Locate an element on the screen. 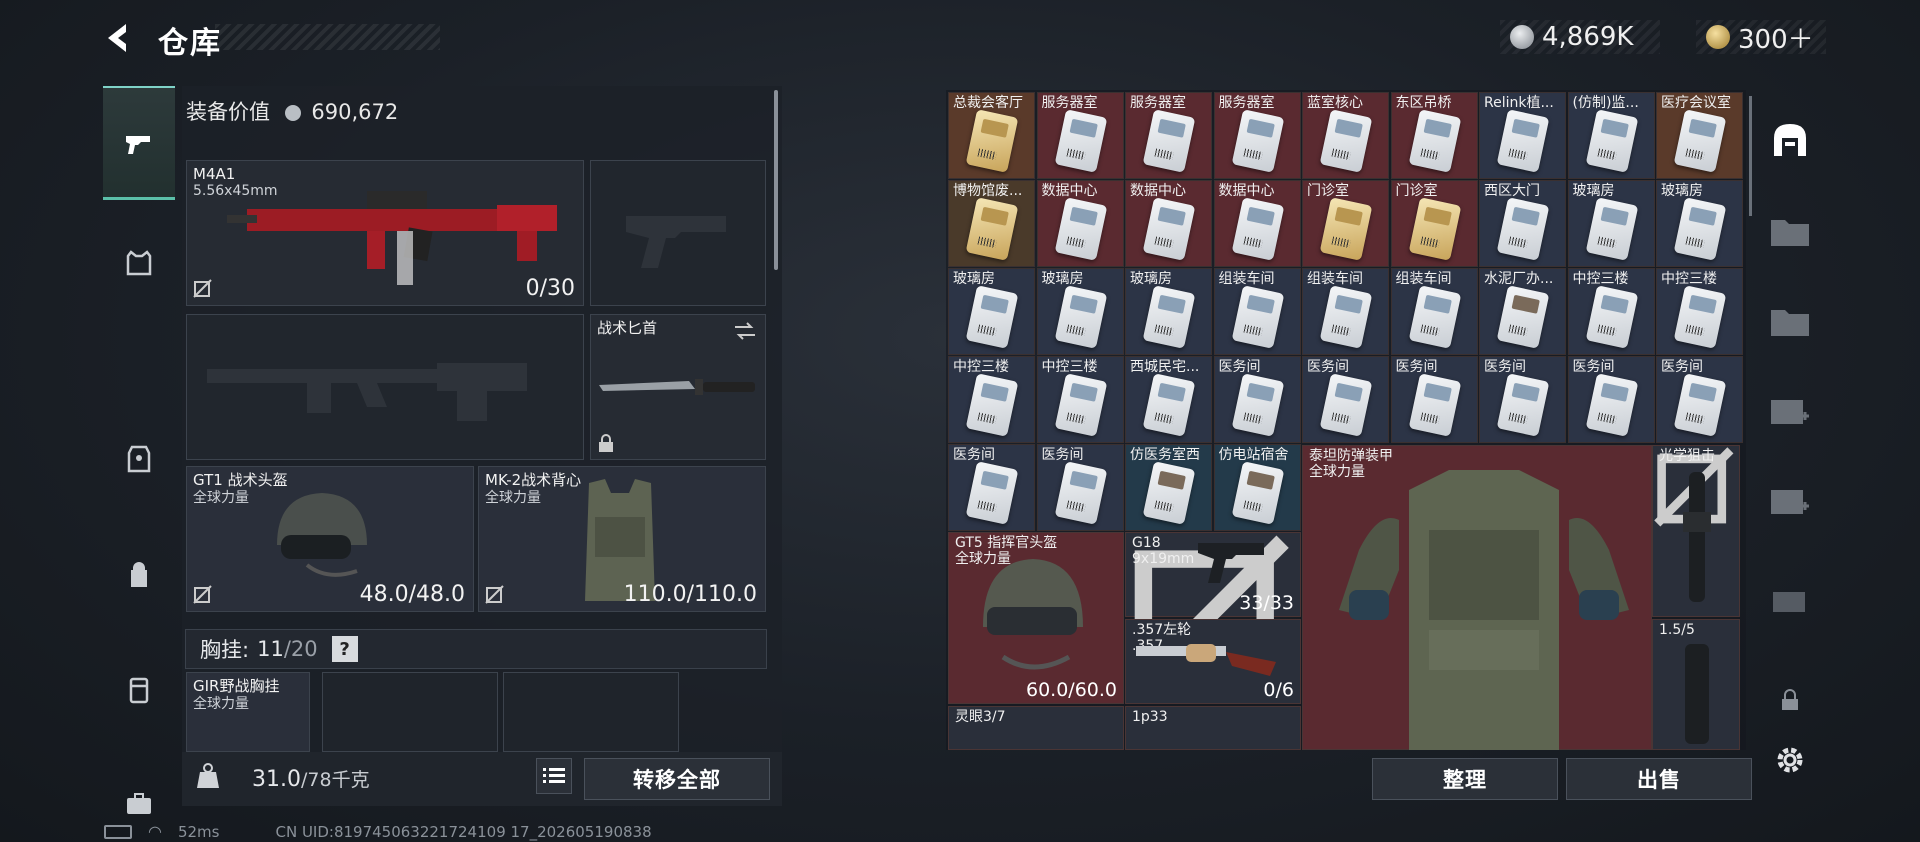 This screenshot has width=1920, height=842. g18-item: G18 9x19mm 33/33 is located at coordinates (1213, 614).